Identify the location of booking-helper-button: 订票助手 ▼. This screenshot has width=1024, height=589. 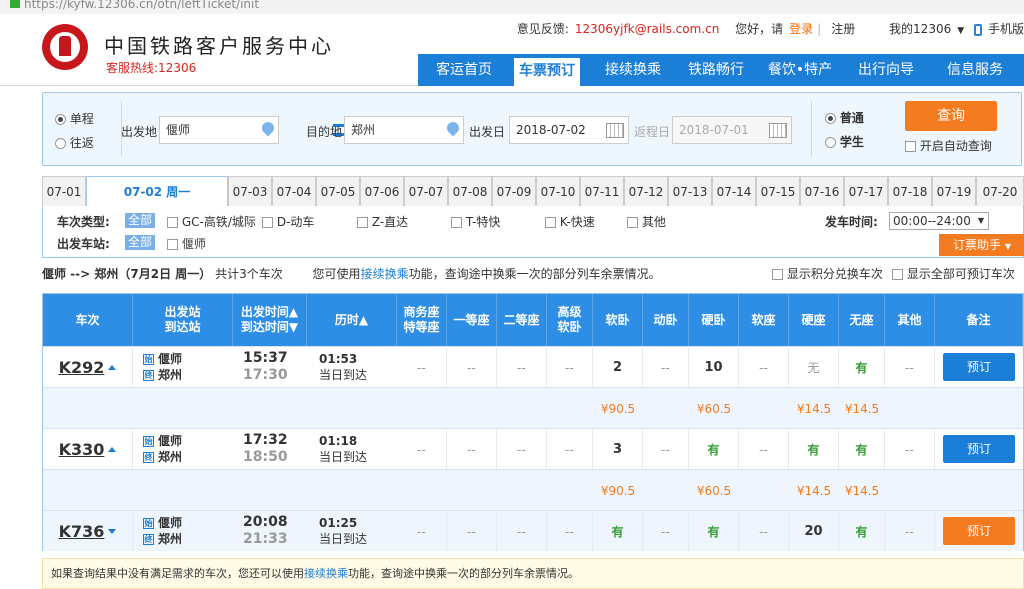
(981, 245).